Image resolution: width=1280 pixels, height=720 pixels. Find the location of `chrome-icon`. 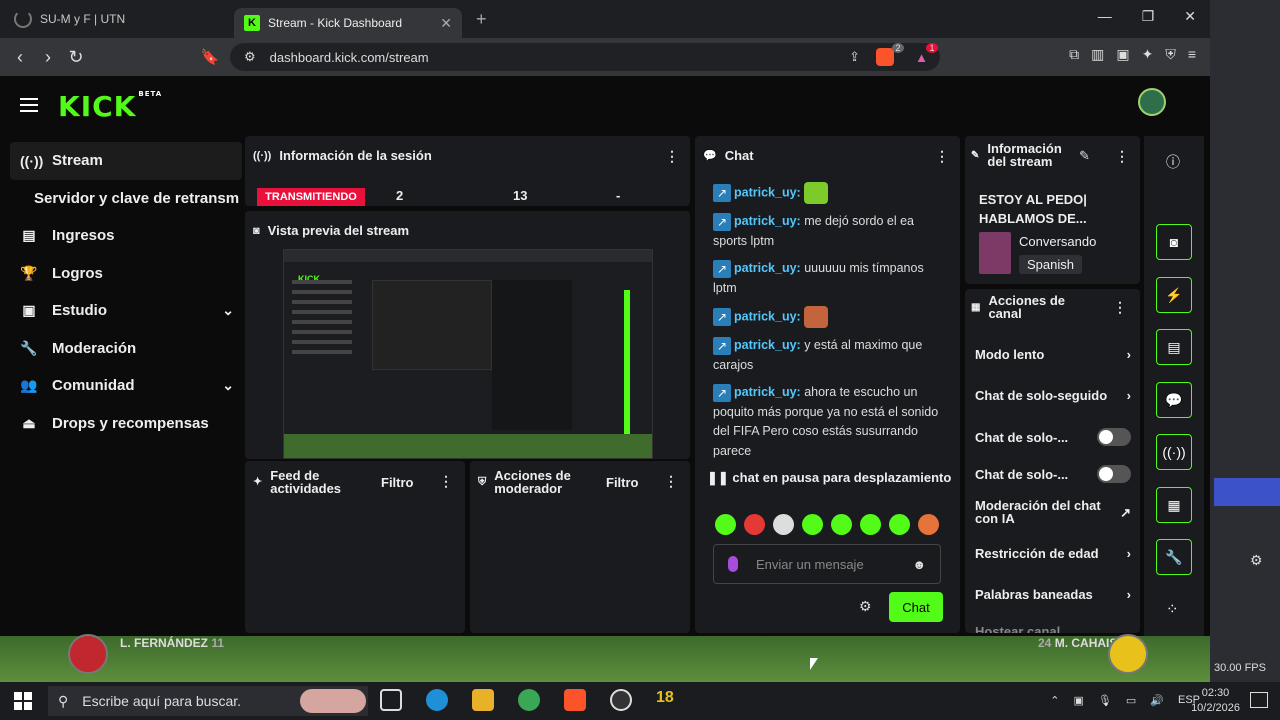

chrome-icon is located at coordinates (529, 700).